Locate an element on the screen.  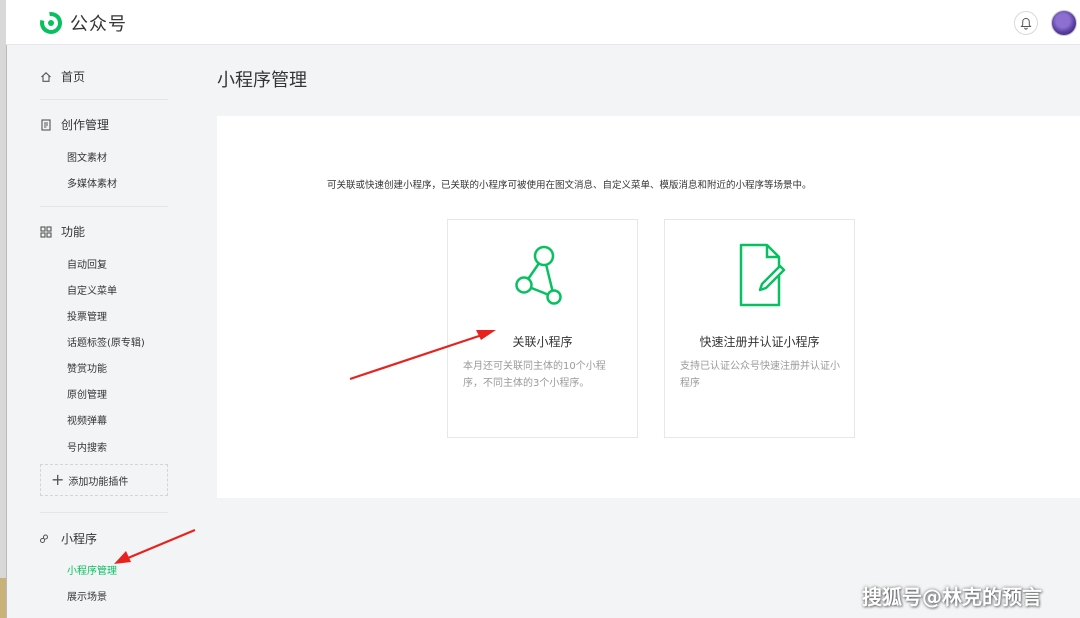
sidebar-item-label: 首页 is located at coordinates (73, 77).